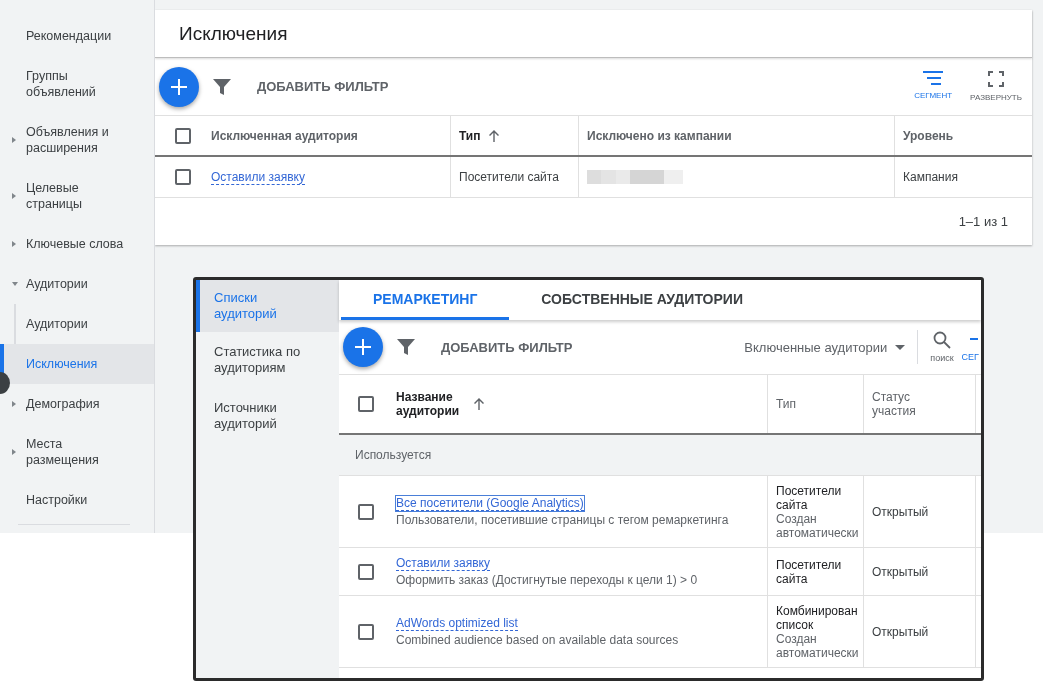 The width and height of the screenshot is (1043, 681). Describe the element at coordinates (77, 196) in the screenshot. I see `sidebar-item: Целевые страницы` at that location.